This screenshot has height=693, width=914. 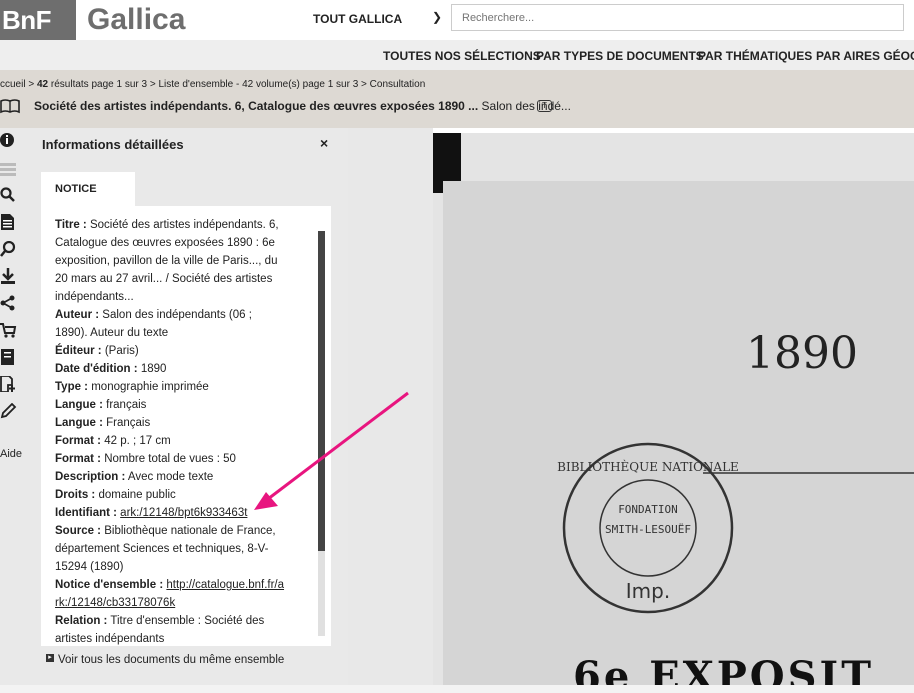 What do you see at coordinates (170, 459) in the screenshot?
I see `field-value: Nombre total de vues : 50` at bounding box center [170, 459].